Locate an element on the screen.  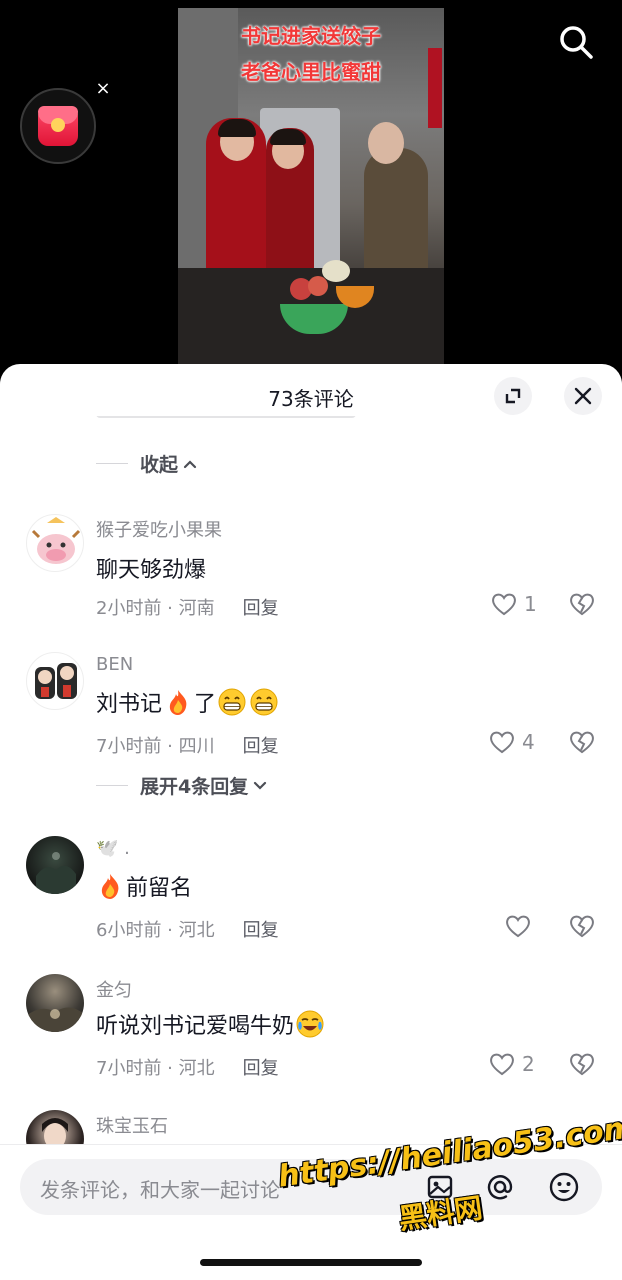
comment-time-location: 6小时前 · 河北 is located at coordinates (155, 930).